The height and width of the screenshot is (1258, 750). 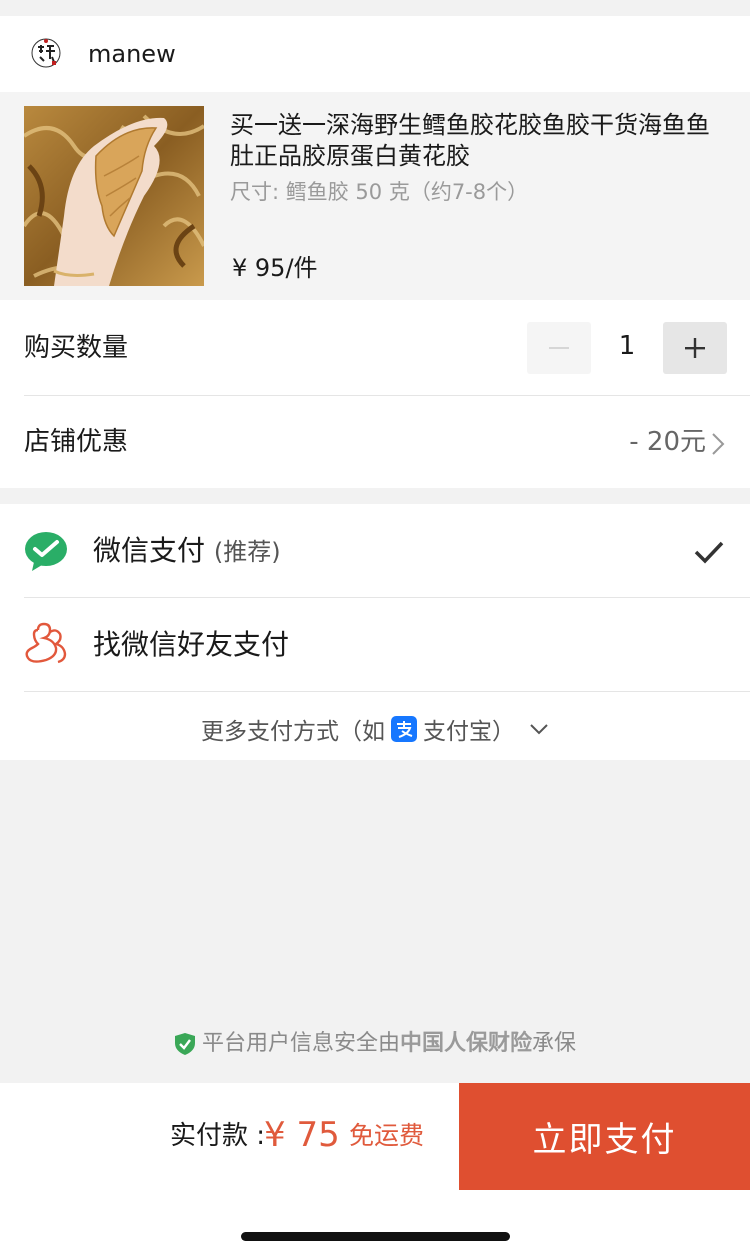 I want to click on product-title: 买一送一深海野生鳕鱼胶花胶鱼胶干货海鱼鱼肚正品胶原蛋白黄花胶, so click(x=470, y=140).